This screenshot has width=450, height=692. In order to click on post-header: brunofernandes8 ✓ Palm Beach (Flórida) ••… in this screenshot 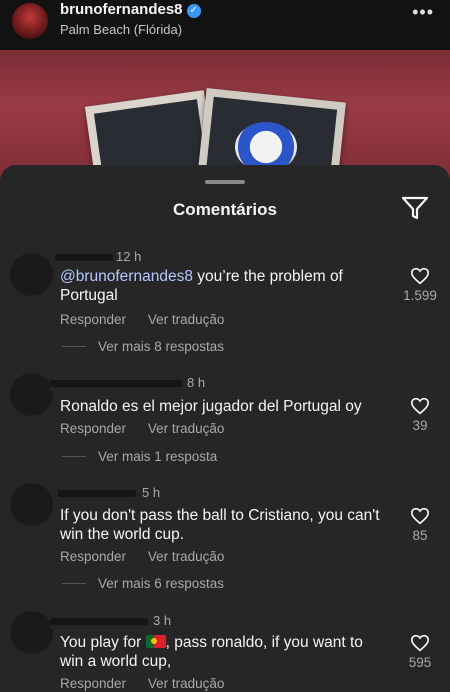, I will do `click(225, 25)`.